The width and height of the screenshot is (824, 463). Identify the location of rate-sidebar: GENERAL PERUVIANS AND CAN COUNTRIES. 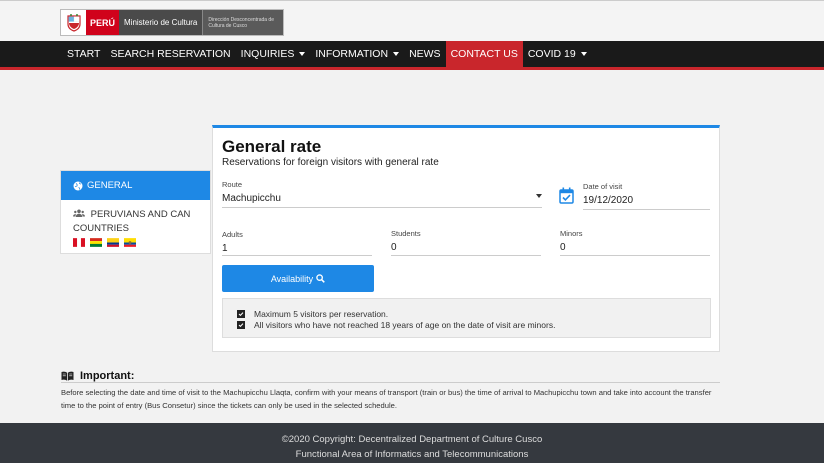
(135, 212).